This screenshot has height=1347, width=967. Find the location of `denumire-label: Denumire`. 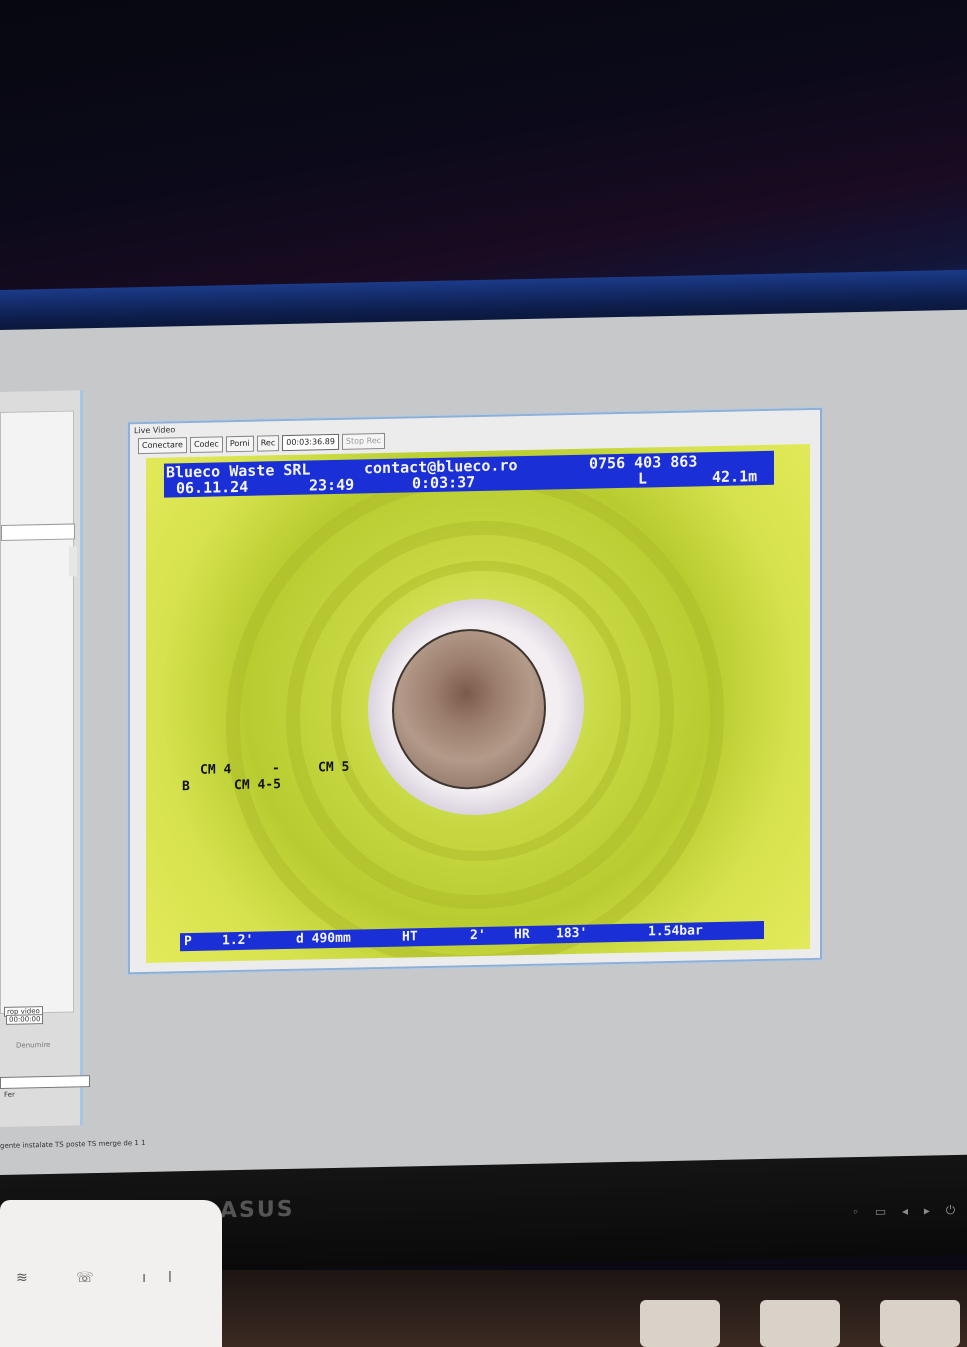

denumire-label: Denumire is located at coordinates (33, 1045).